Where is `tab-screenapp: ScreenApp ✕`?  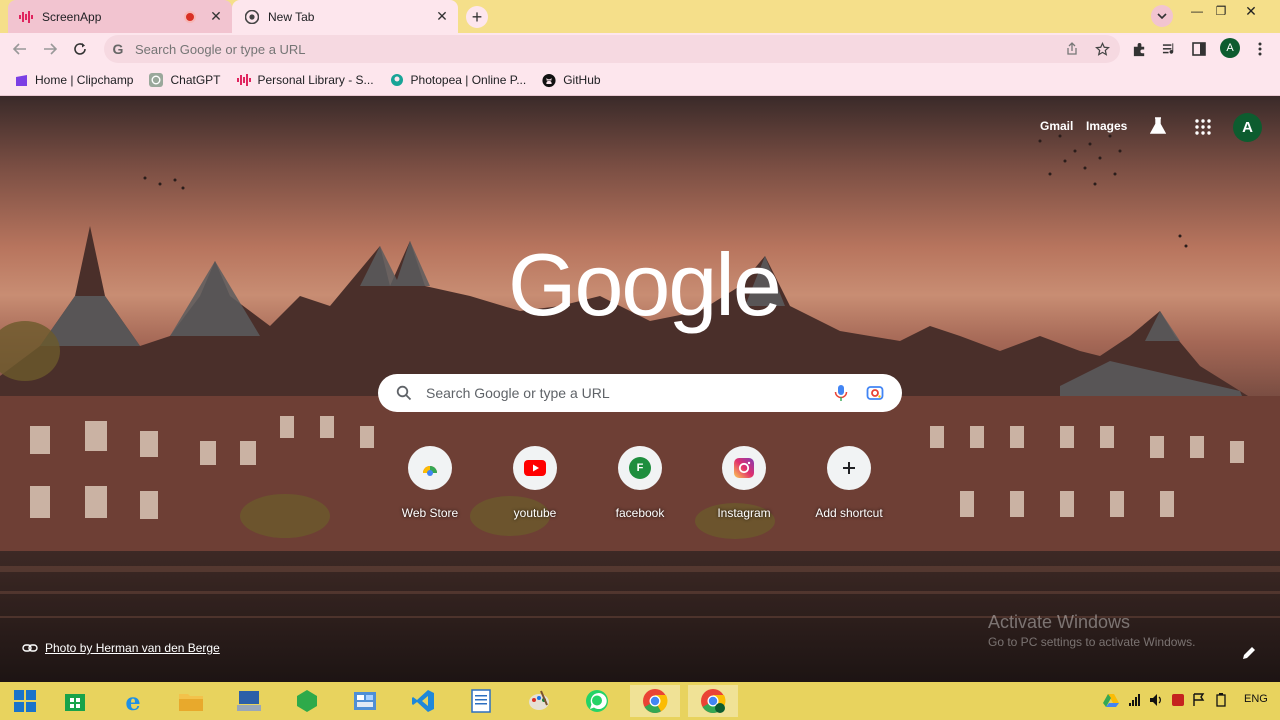
tab-screenapp: ScreenApp ✕ is located at coordinates (120, 16).